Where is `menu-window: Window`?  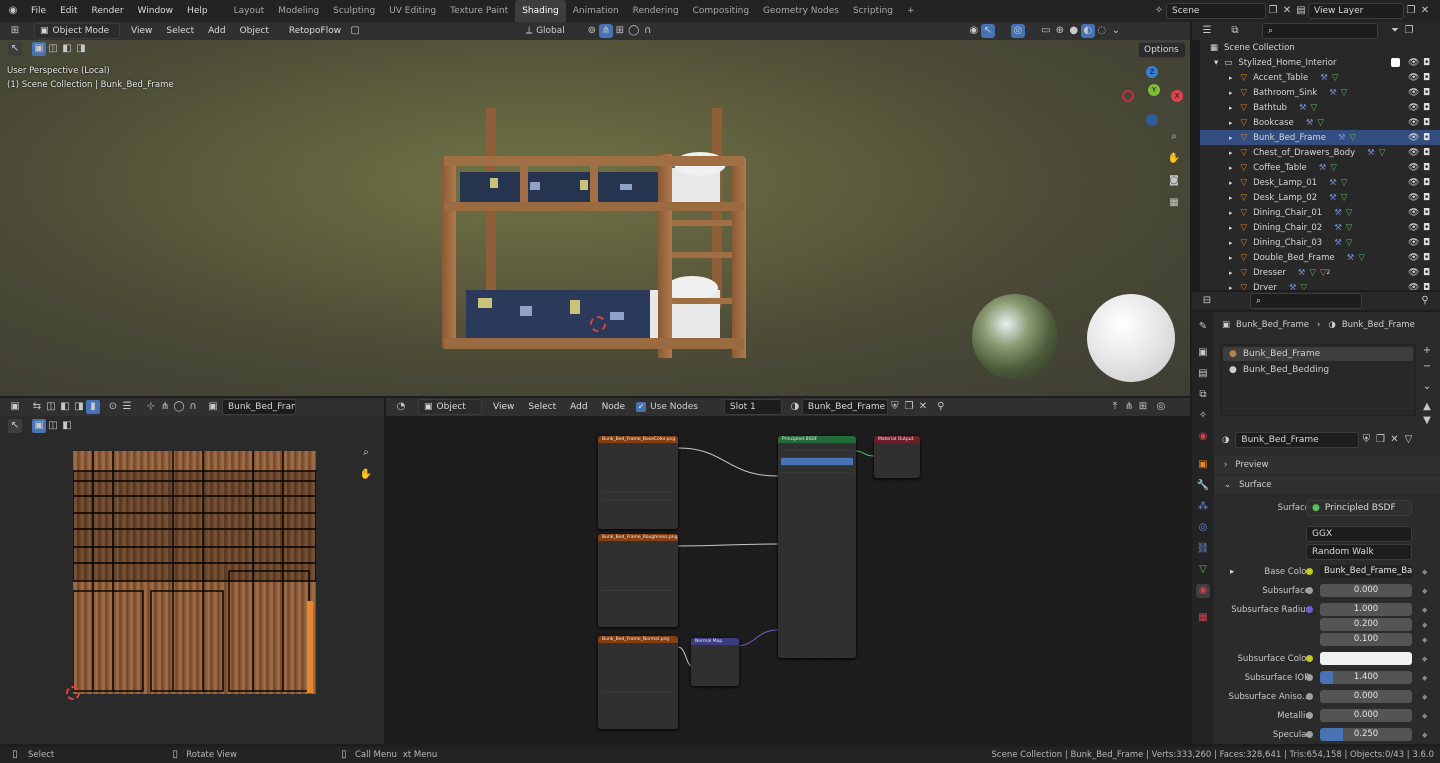
menu-window: Window is located at coordinates (156, 11).